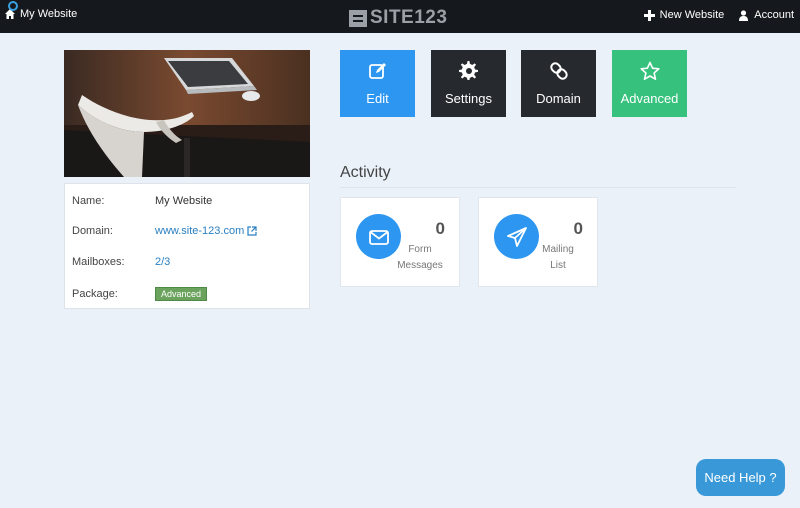 The image size is (800, 508). I want to click on info-row-name: Name: My Website, so click(142, 201).